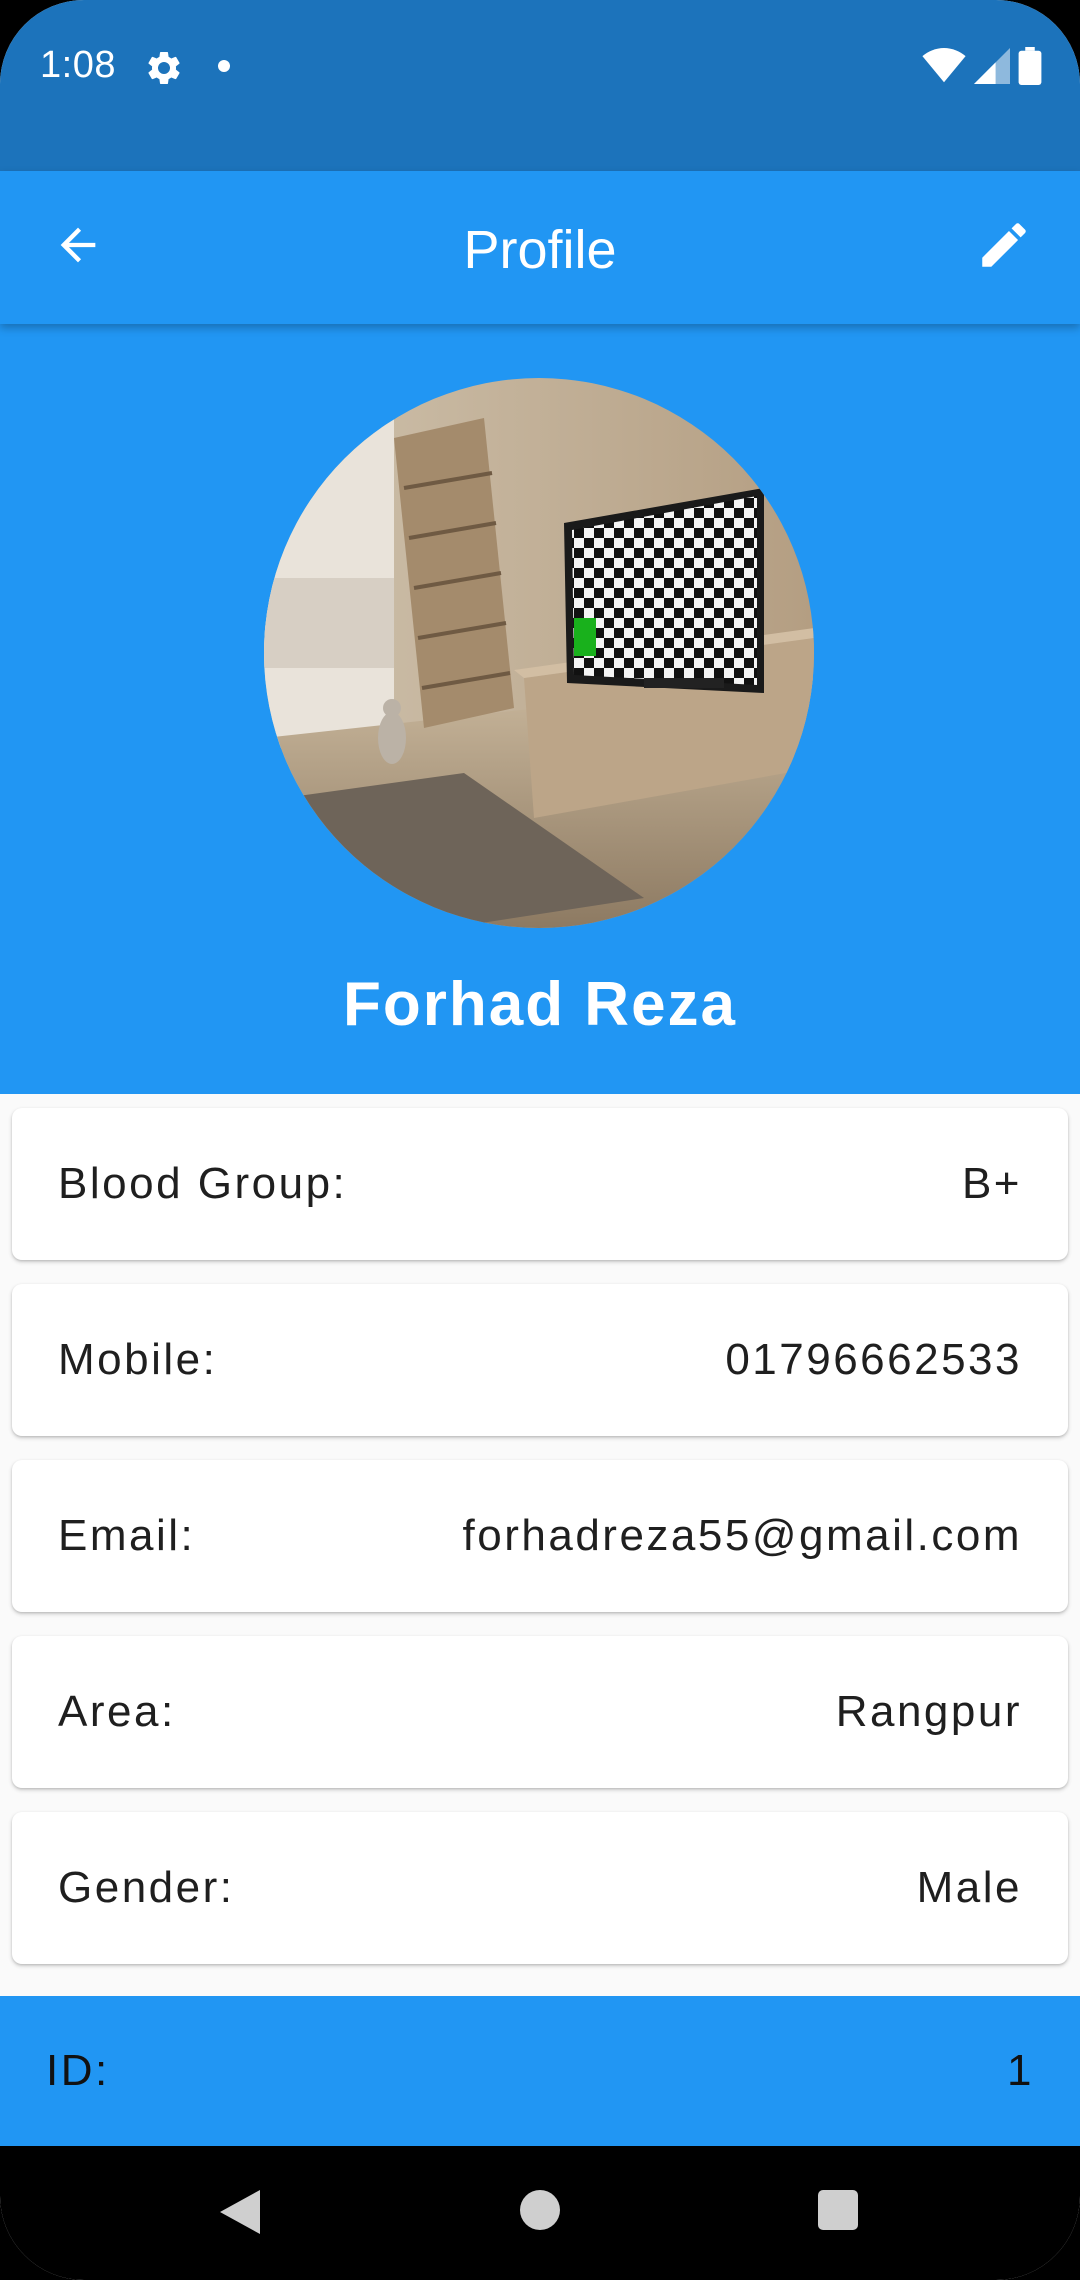  What do you see at coordinates (540, 1712) in the screenshot?
I see `area-card: Area: Rangpur` at bounding box center [540, 1712].